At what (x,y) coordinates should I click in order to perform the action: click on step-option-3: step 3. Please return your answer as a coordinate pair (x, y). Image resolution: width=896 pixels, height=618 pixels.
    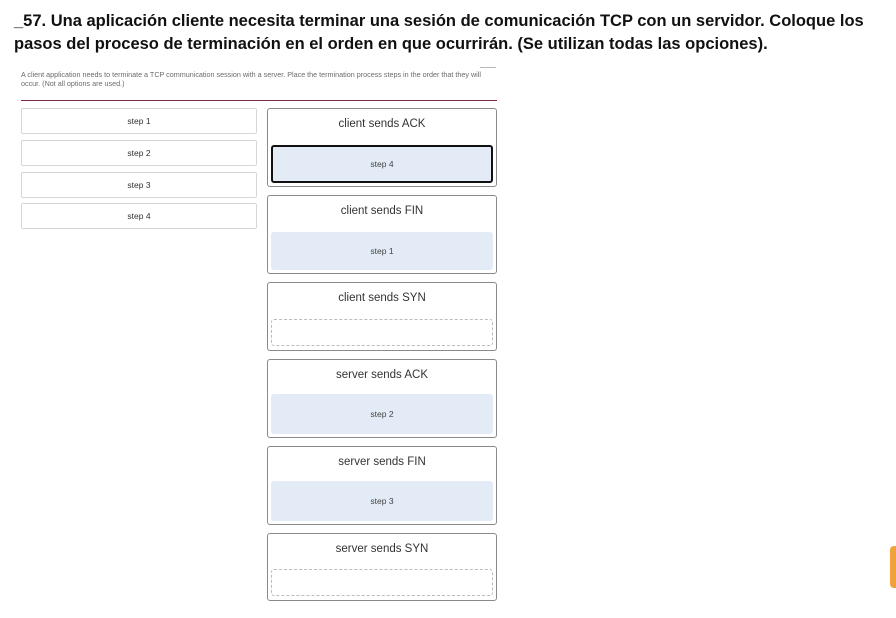
    Looking at the image, I should click on (139, 185).